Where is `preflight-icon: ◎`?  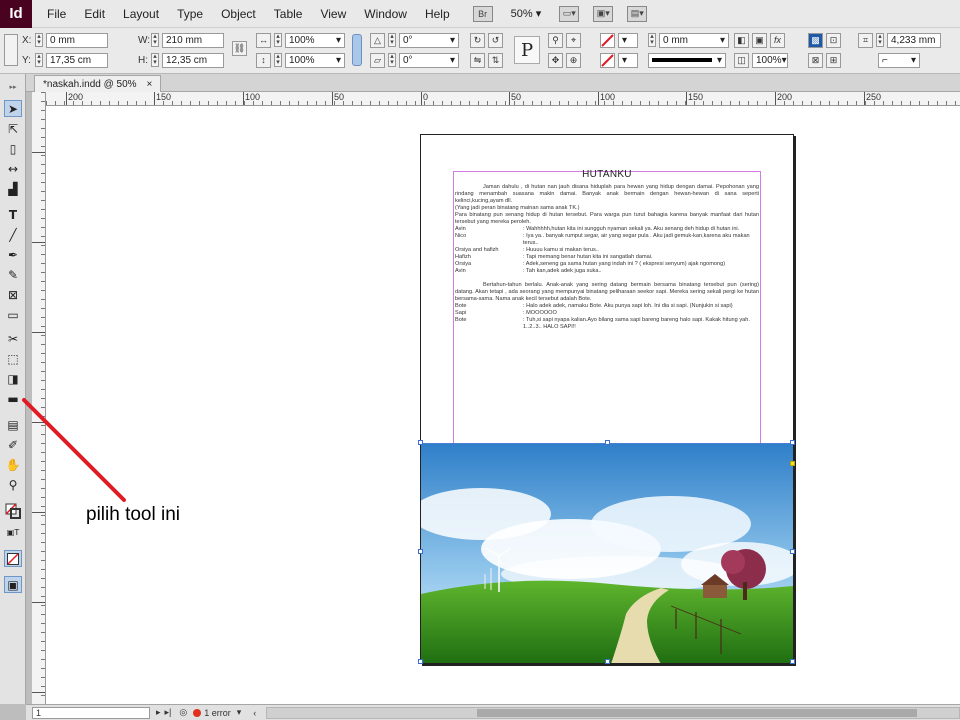
preflight-icon: ◎ is located at coordinates (183, 712).